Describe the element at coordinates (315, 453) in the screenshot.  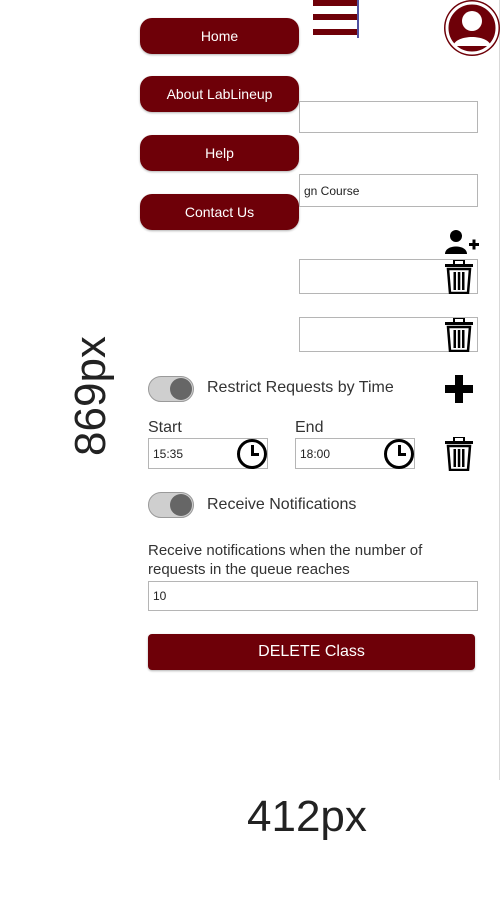
I see `end-time-value: 18:00` at that location.